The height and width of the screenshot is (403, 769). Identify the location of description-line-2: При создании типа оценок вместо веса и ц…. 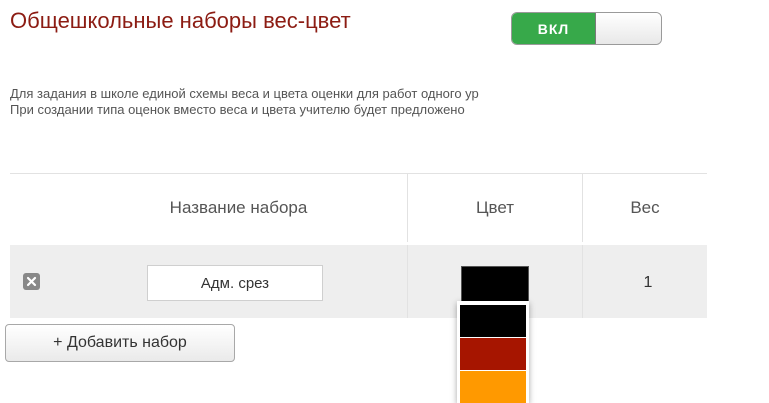
(237, 109).